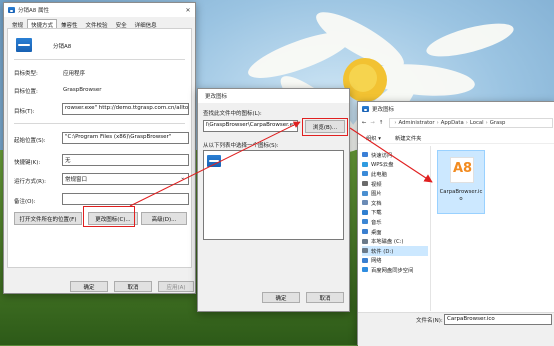 The image size is (554, 346). What do you see at coordinates (395, 165) in the screenshot?
I see `nav-item: WPS云盘` at bounding box center [395, 165].